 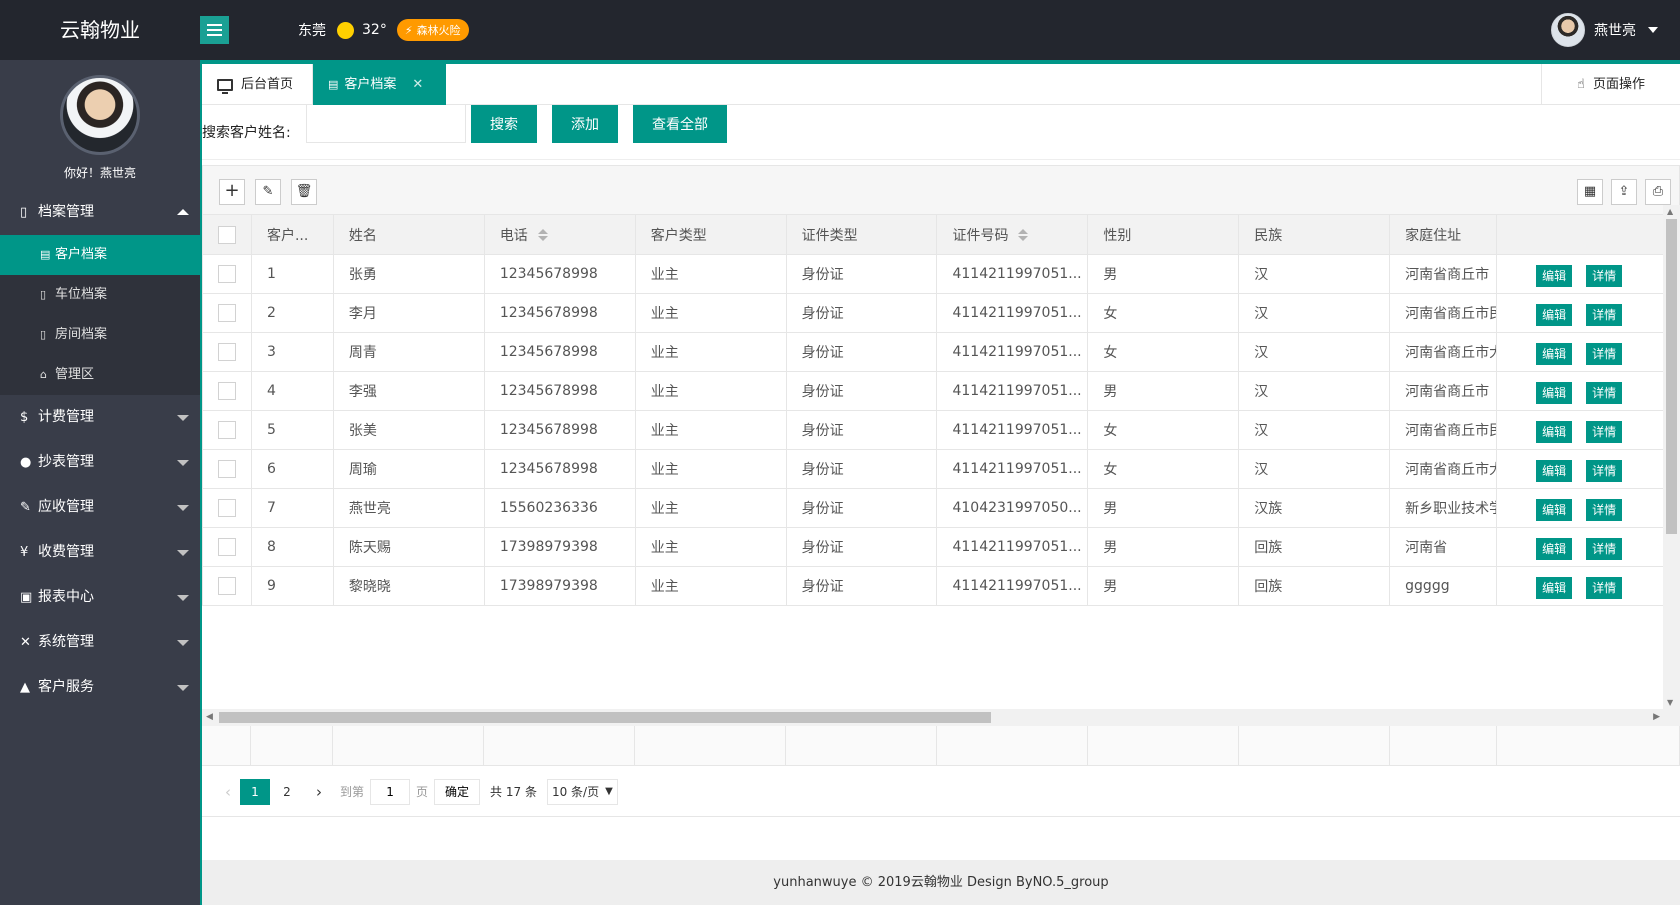 What do you see at coordinates (862, 234) in the screenshot?
I see `column-header: 证件类型` at bounding box center [862, 234].